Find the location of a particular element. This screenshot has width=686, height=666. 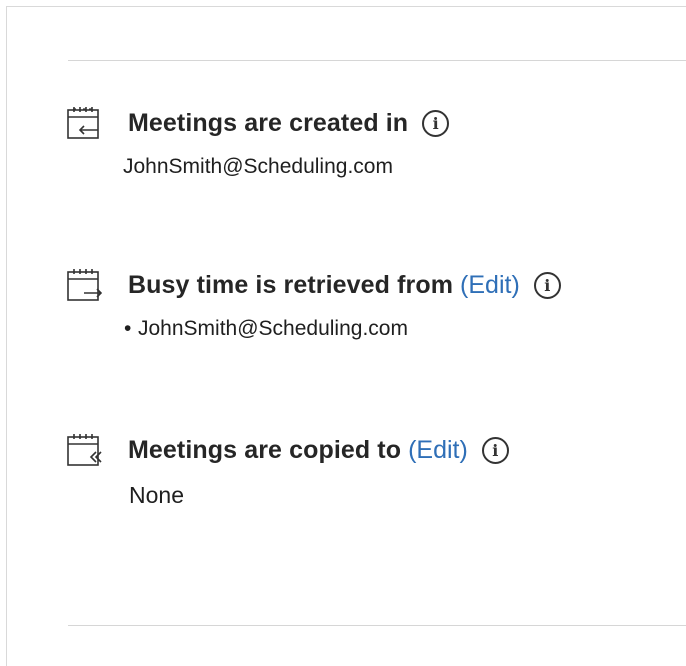

list-item: JohnSmith@Scheduling.com is located at coordinates (349, 329).